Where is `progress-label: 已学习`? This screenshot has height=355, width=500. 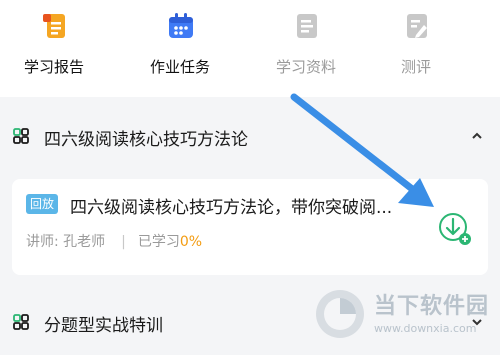
progress-label: 已学习 is located at coordinates (158, 242).